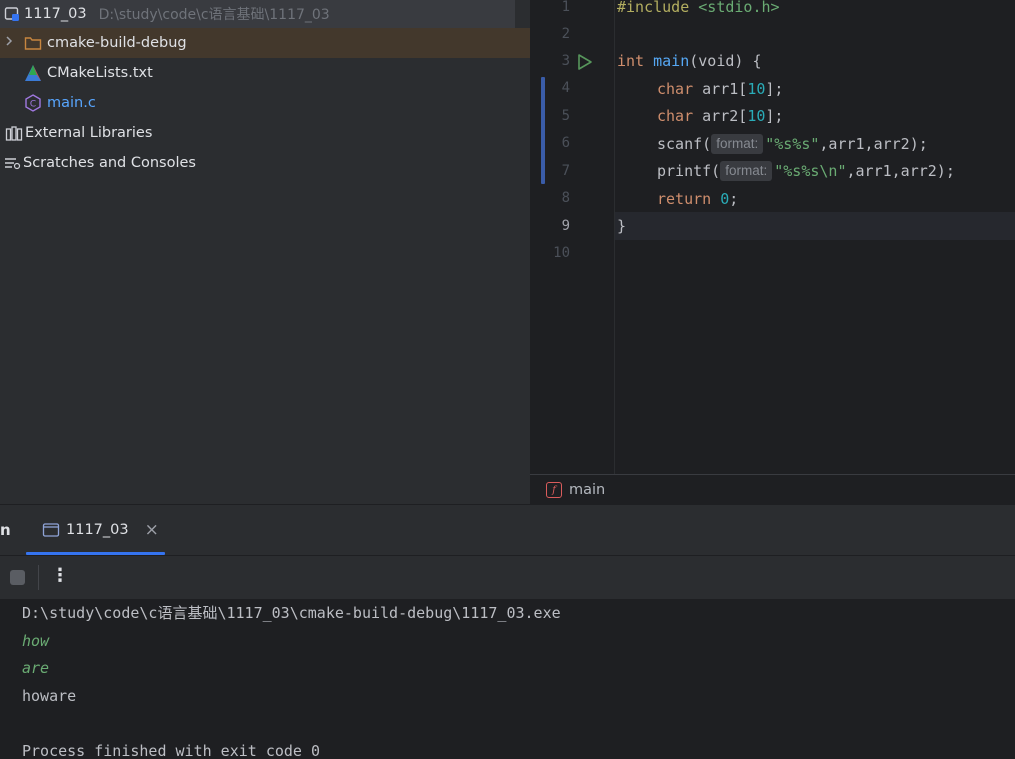 This screenshot has width=1015, height=759. I want to click on tree-item-label: External Libraries, so click(89, 133).